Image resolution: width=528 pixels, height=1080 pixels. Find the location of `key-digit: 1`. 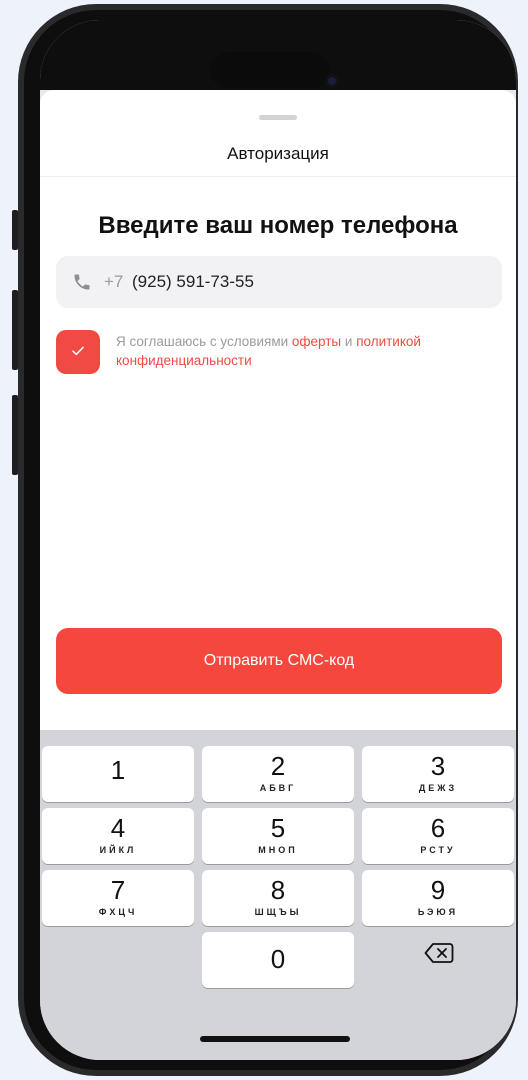

key-digit: 1 is located at coordinates (118, 770).